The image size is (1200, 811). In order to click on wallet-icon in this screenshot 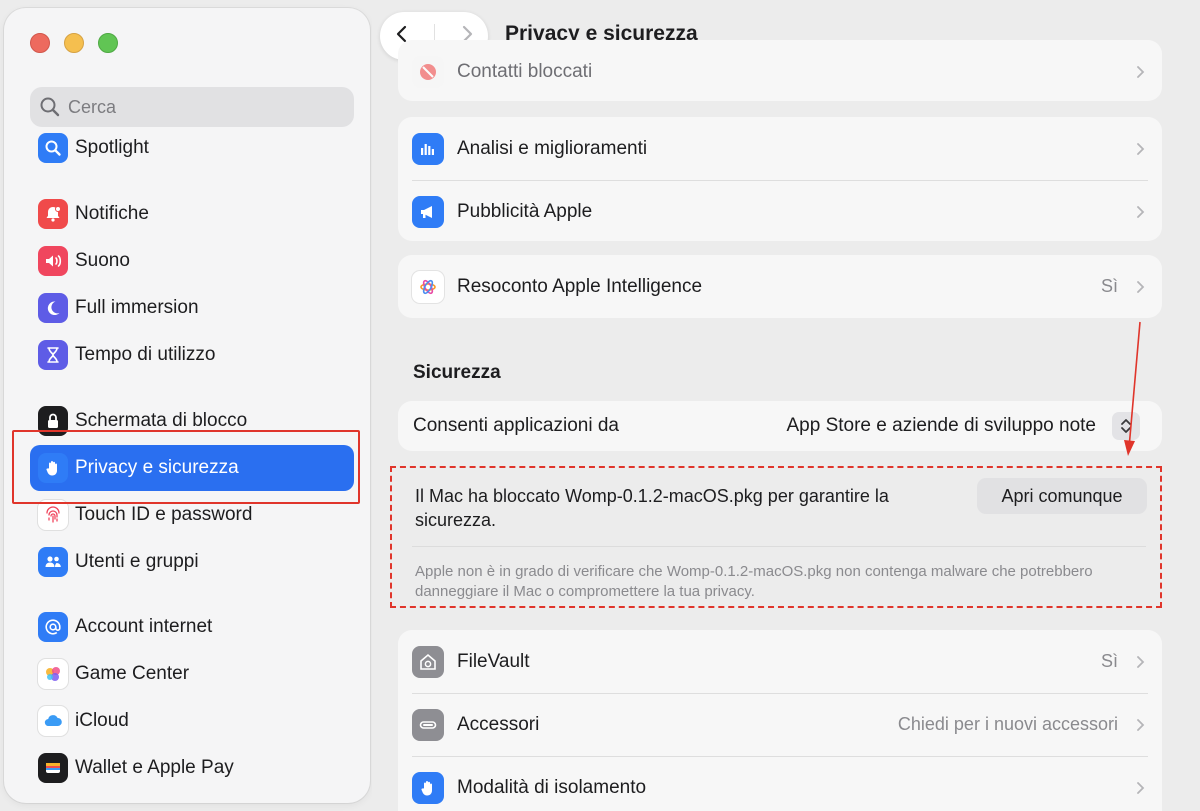, I will do `click(53, 768)`.